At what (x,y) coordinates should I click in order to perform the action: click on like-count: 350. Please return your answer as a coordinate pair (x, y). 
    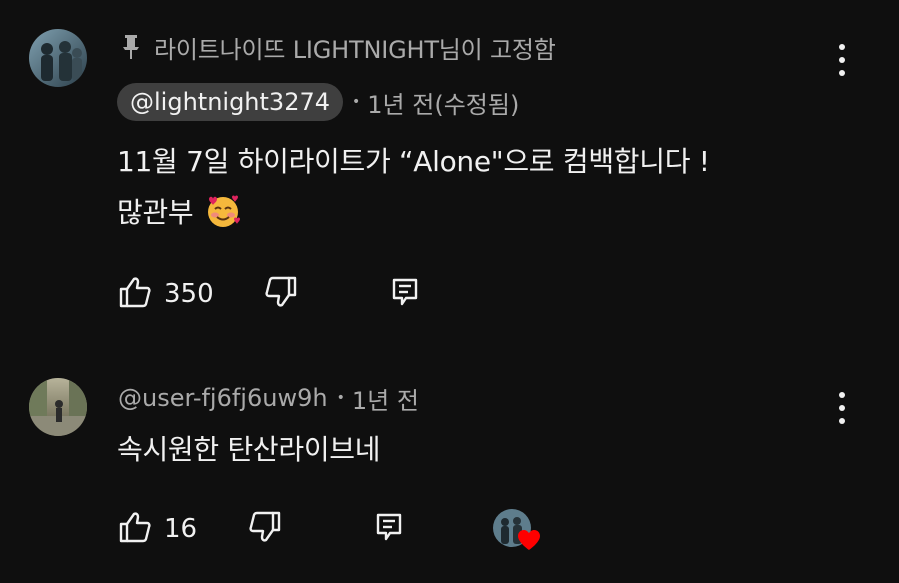
    Looking at the image, I should click on (189, 294).